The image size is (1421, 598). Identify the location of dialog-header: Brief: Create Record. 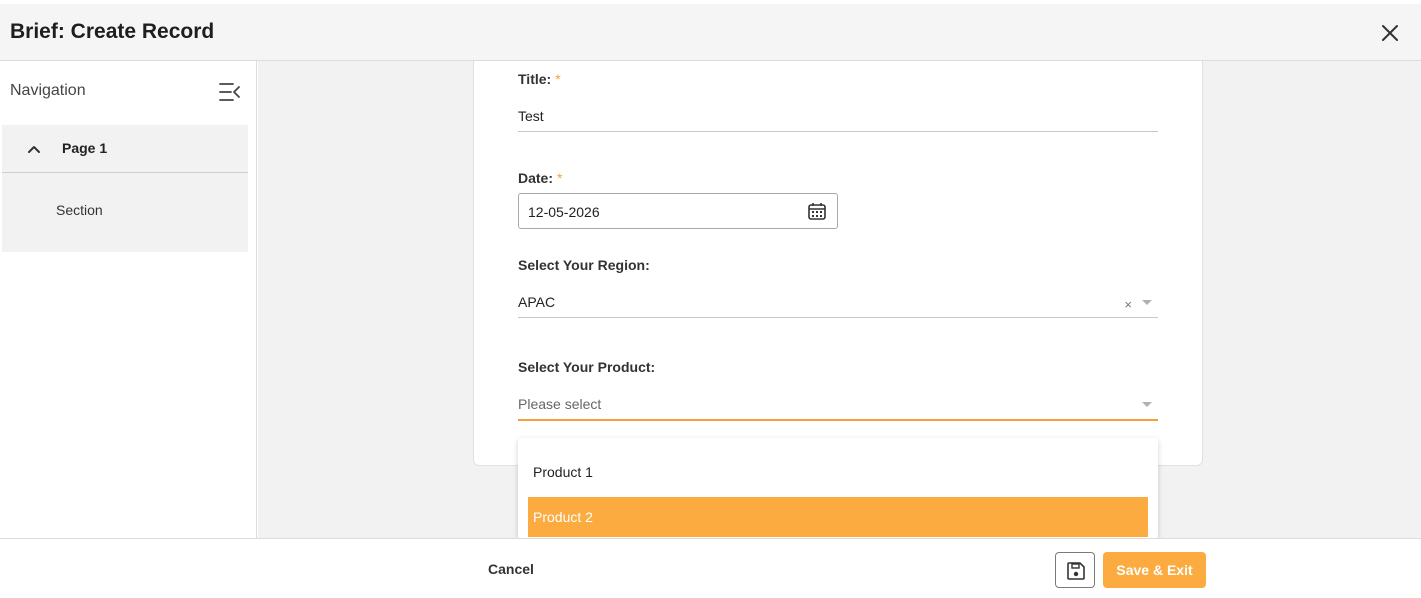
(710, 32).